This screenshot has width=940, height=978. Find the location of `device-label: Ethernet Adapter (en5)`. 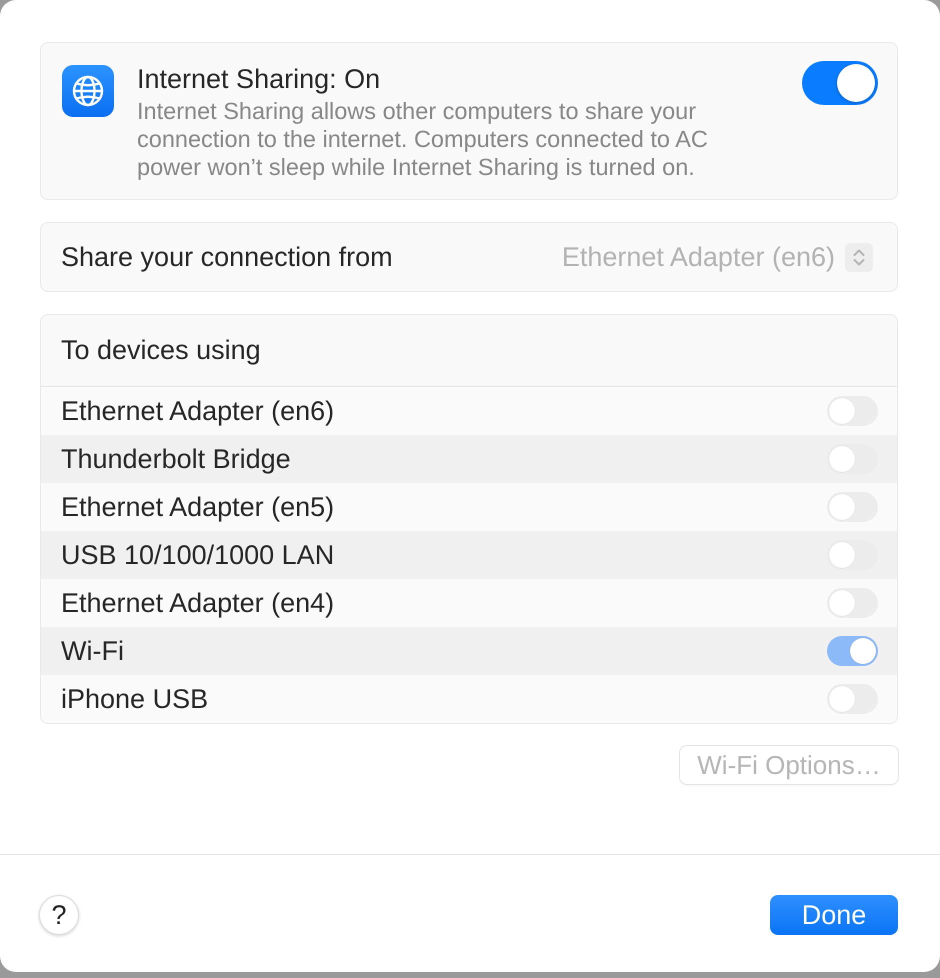

device-label: Ethernet Adapter (en5) is located at coordinates (197, 507).